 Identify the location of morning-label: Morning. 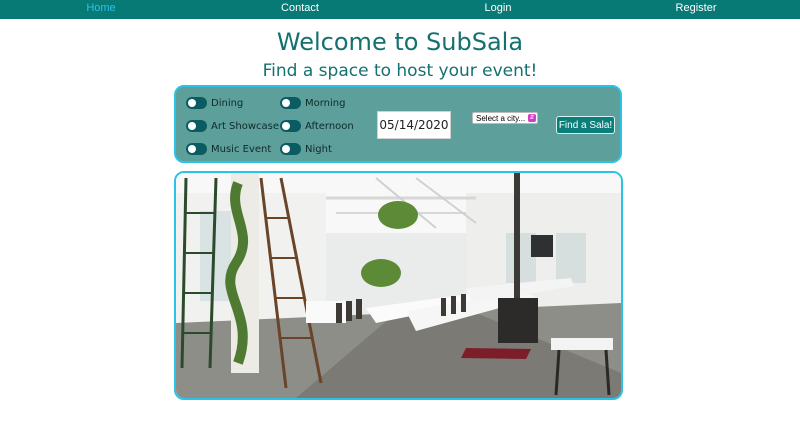
(325, 103).